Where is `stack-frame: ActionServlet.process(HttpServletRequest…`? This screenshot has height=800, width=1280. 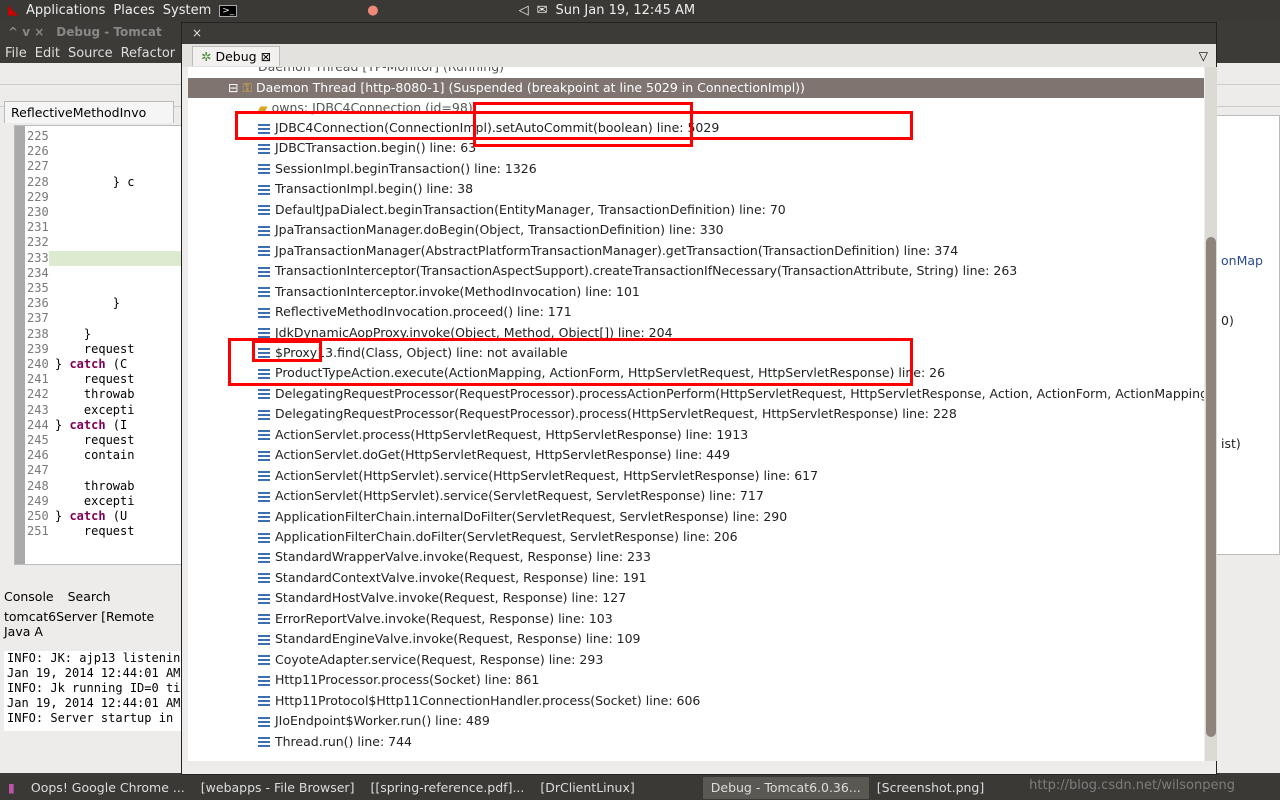
stack-frame: ActionServlet.process(HttpServletRequest… is located at coordinates (503, 435).